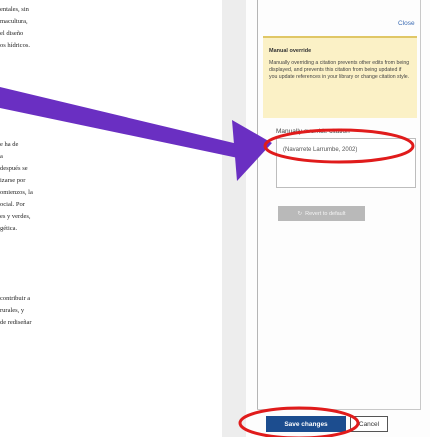 The image size is (430, 437). Describe the element at coordinates (136, 134) in the screenshot. I see `annotation-arrow` at that location.